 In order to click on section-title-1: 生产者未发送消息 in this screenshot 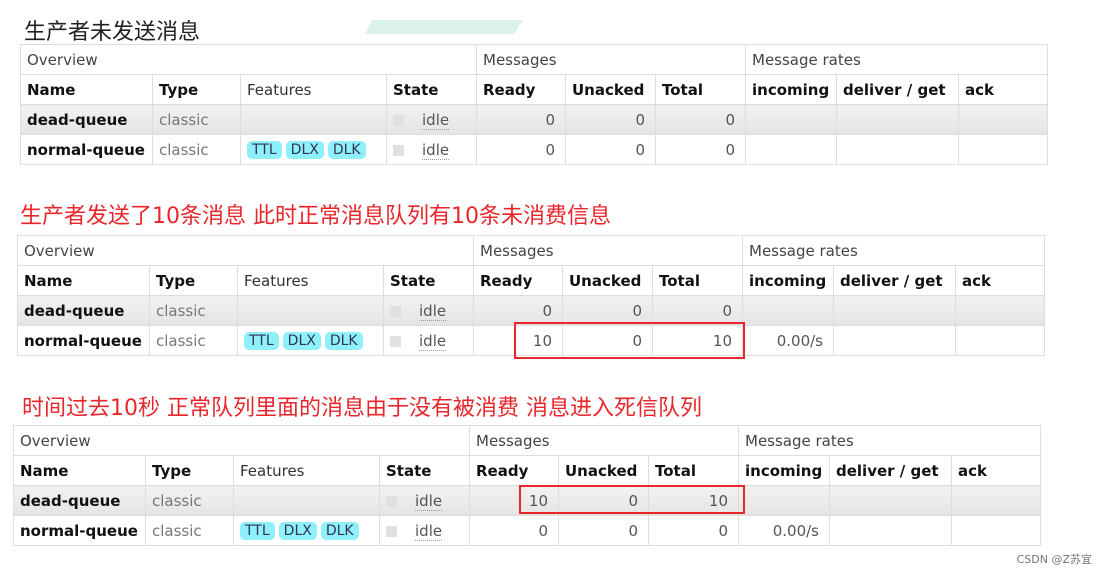, I will do `click(112, 32)`.